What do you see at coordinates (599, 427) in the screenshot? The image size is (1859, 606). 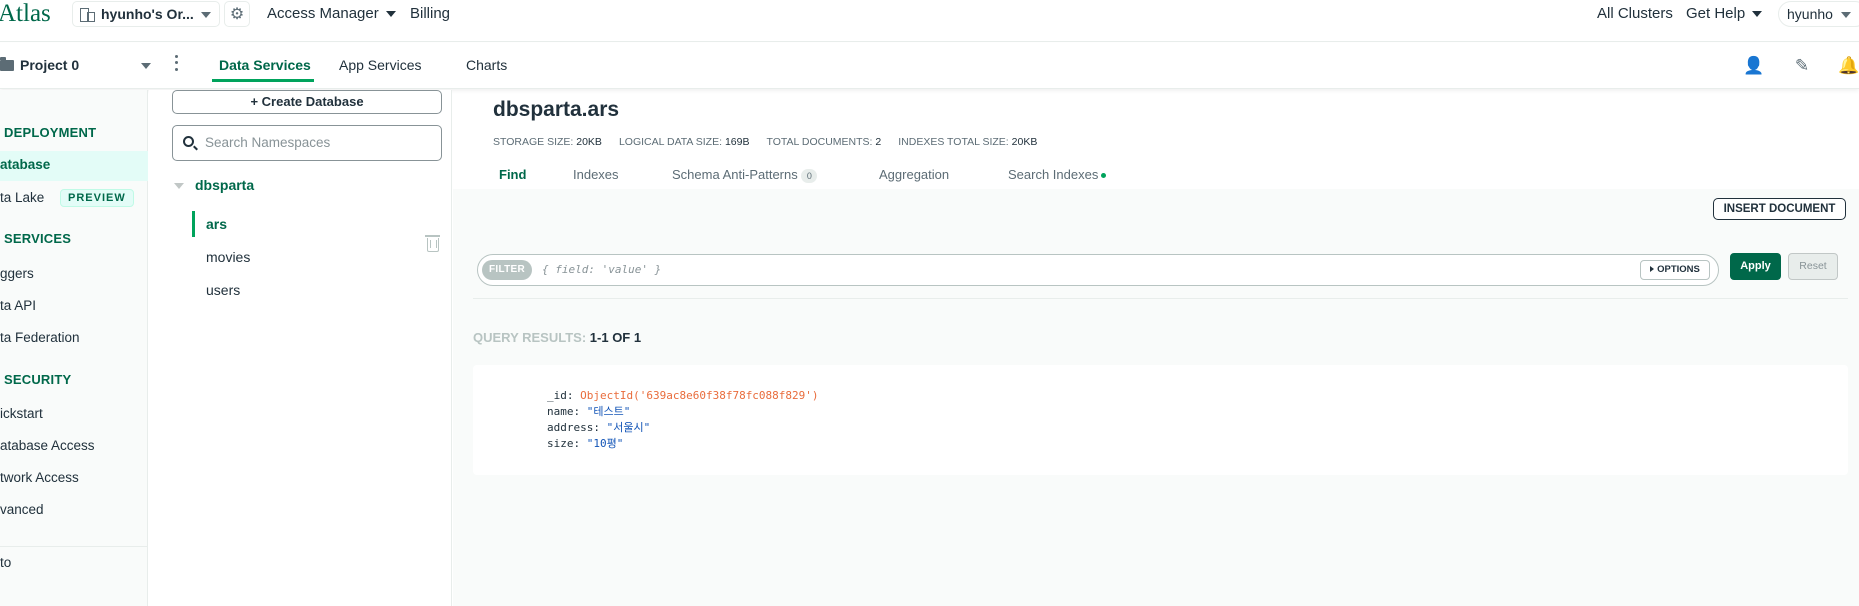 I see `document-field-address: address: "서울시"` at bounding box center [599, 427].